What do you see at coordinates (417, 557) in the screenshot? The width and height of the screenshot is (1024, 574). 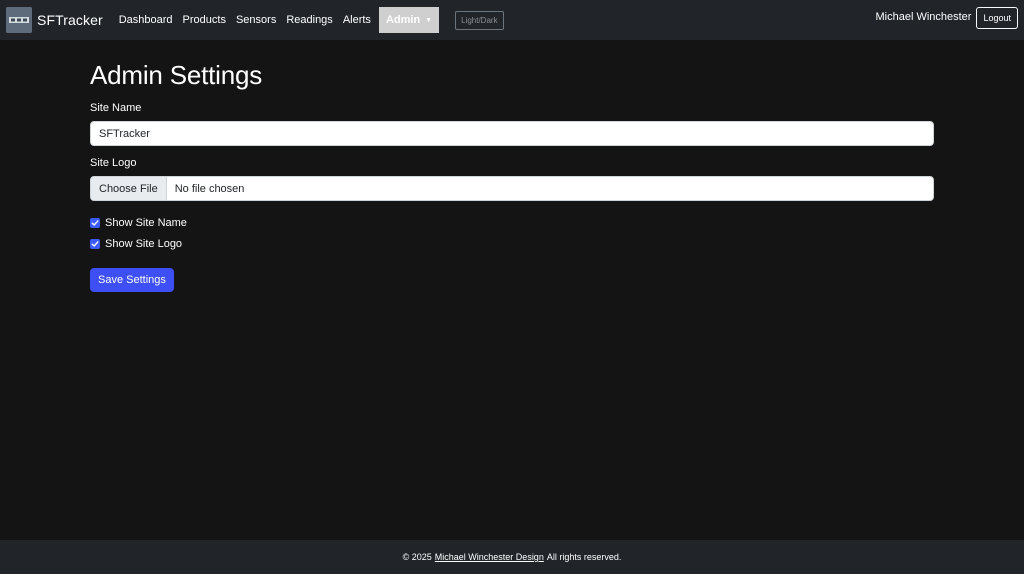 I see `footer-copyright: © 2025` at bounding box center [417, 557].